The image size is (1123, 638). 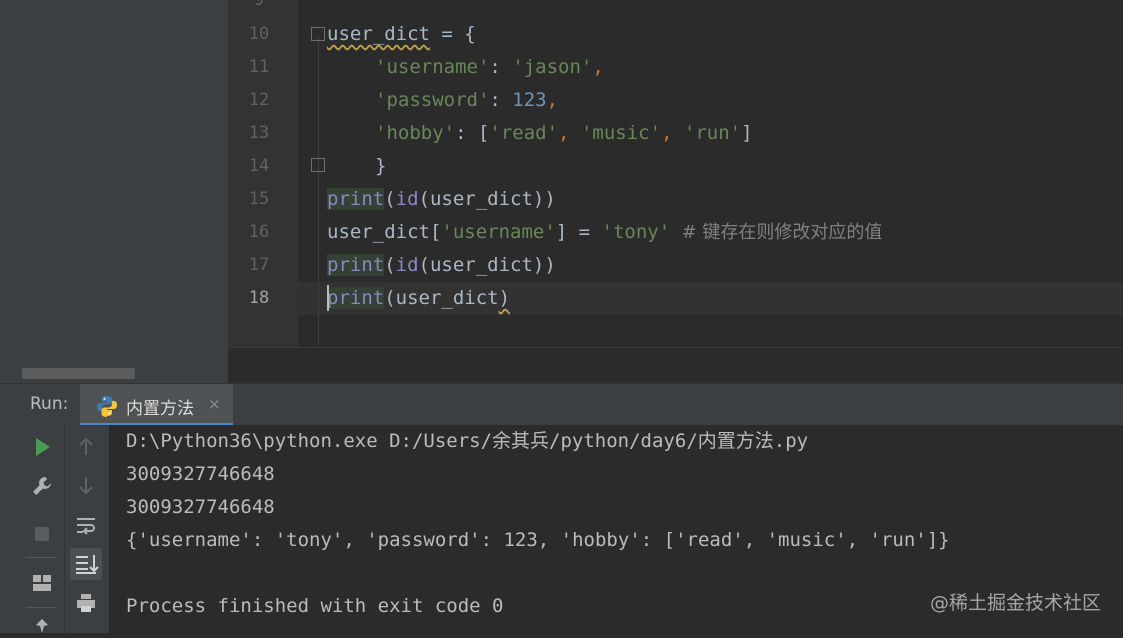 I want to click on layout-icon, so click(x=42, y=585).